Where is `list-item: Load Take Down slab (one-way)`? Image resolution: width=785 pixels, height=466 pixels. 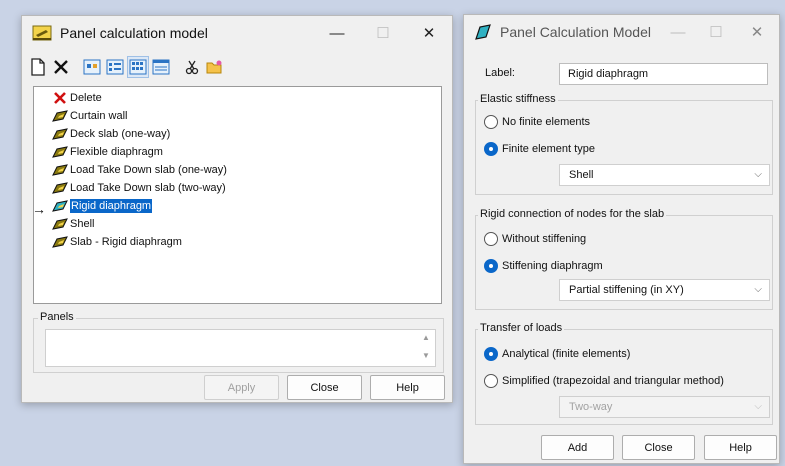
list-item: Load Take Down slab (one-way) is located at coordinates (139, 170).